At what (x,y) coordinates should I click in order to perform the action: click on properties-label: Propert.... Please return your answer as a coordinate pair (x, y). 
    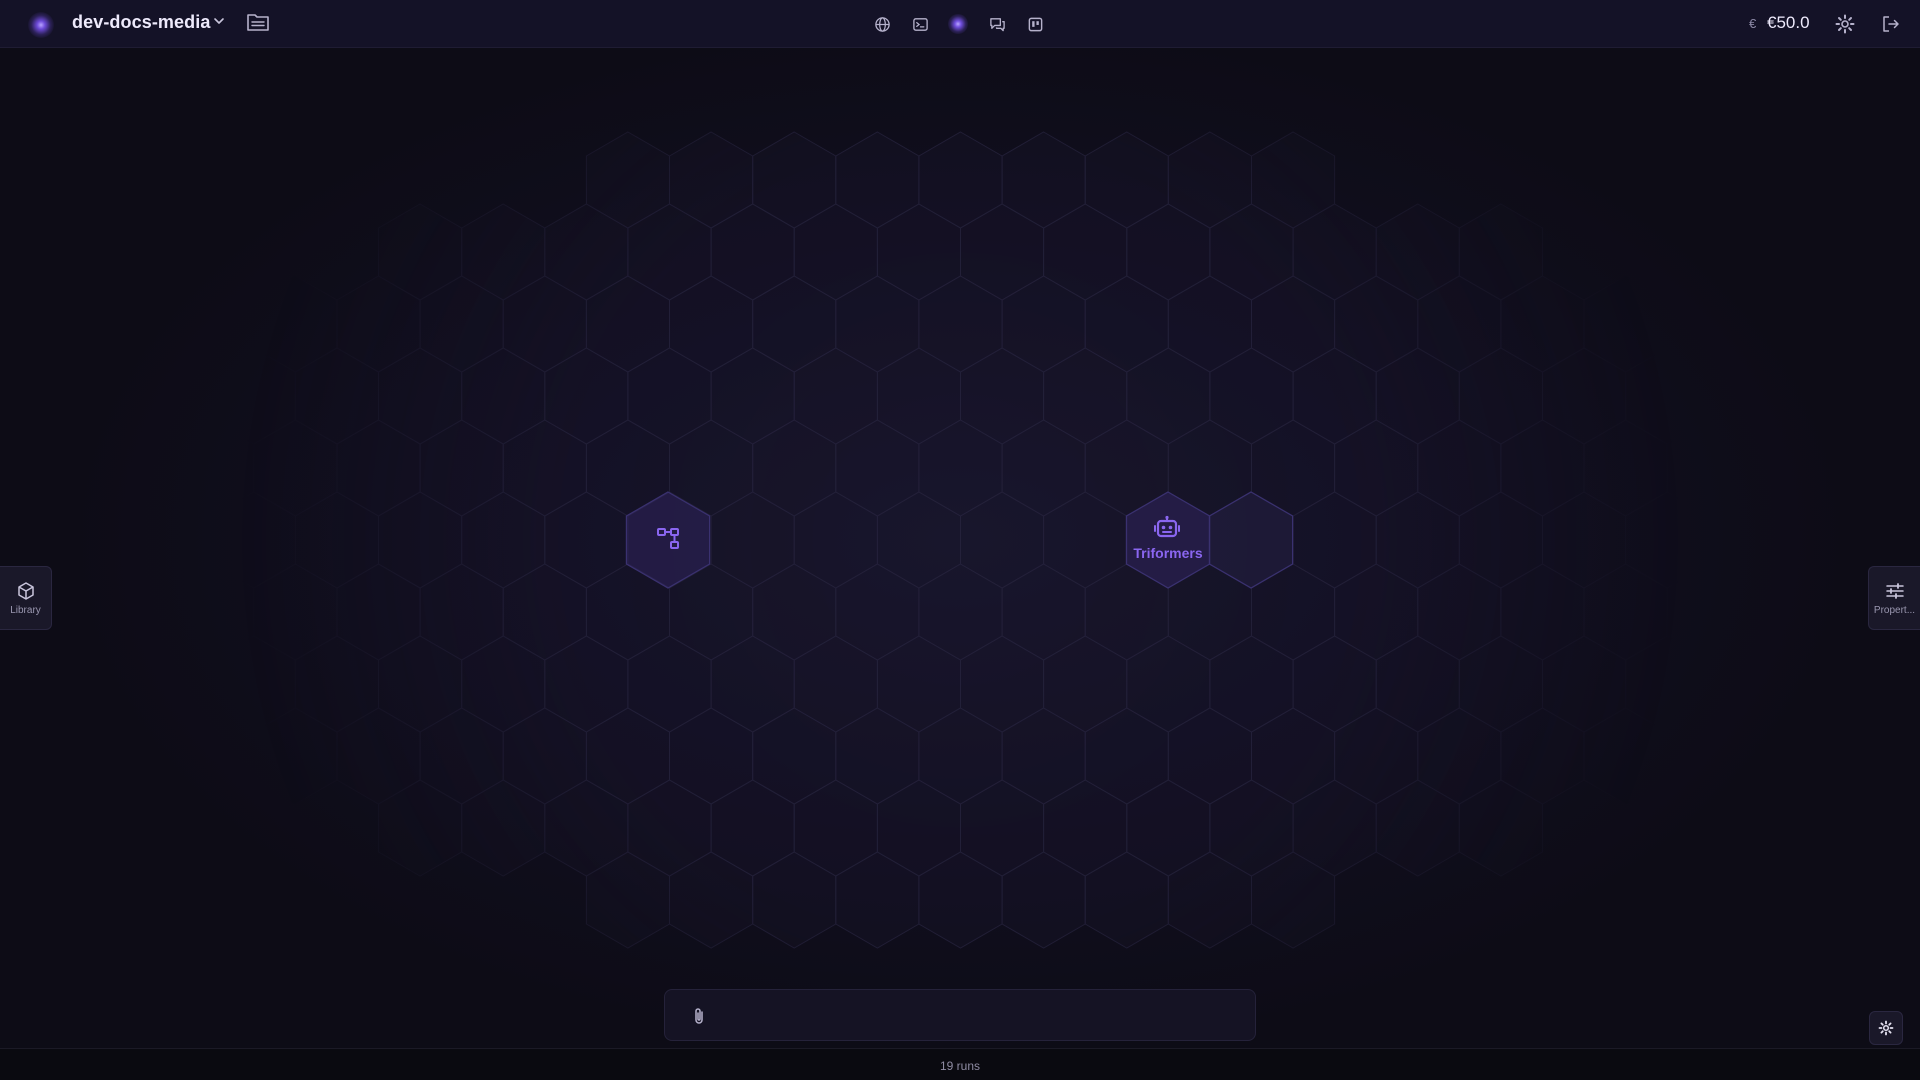
    Looking at the image, I should click on (1894, 610).